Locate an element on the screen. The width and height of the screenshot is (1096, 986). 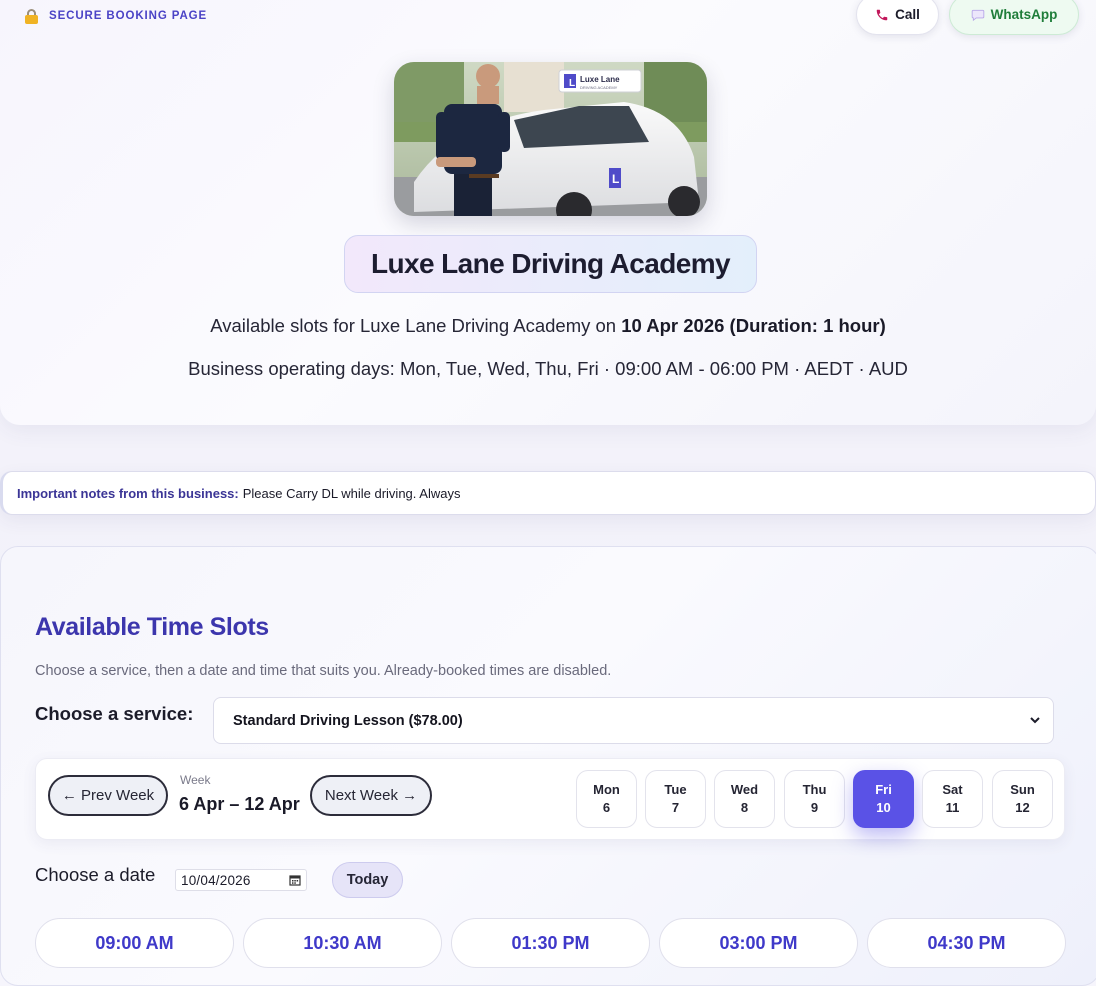
day-name: Mon is located at coordinates (606, 789).